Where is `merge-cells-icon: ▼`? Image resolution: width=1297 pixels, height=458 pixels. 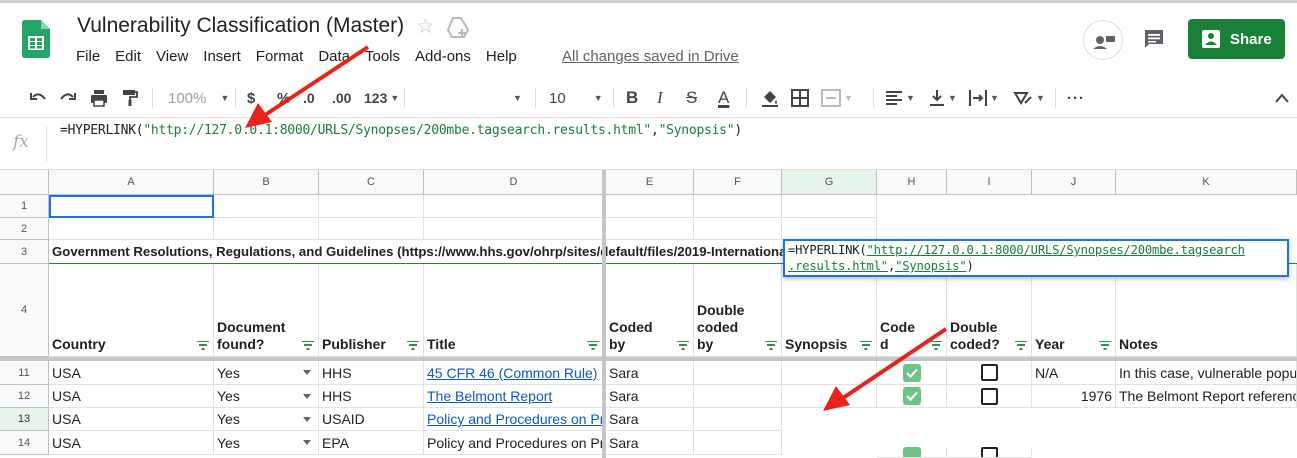 merge-cells-icon: ▼ is located at coordinates (837, 98).